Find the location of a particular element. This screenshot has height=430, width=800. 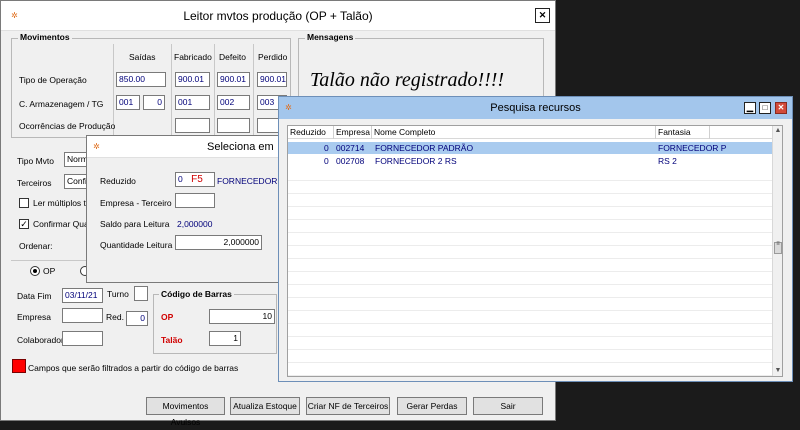

col-defeito: Defeito is located at coordinates (232, 57).